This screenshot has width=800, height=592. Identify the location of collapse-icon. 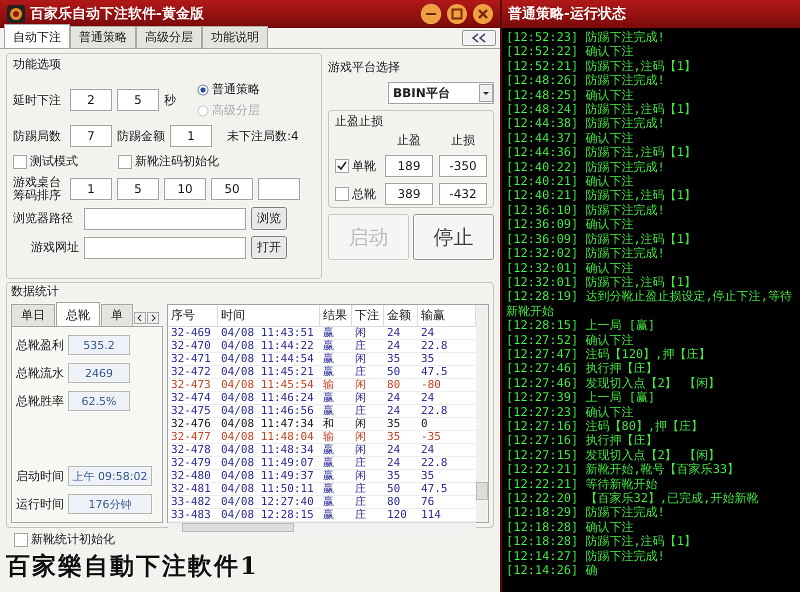
(479, 38).